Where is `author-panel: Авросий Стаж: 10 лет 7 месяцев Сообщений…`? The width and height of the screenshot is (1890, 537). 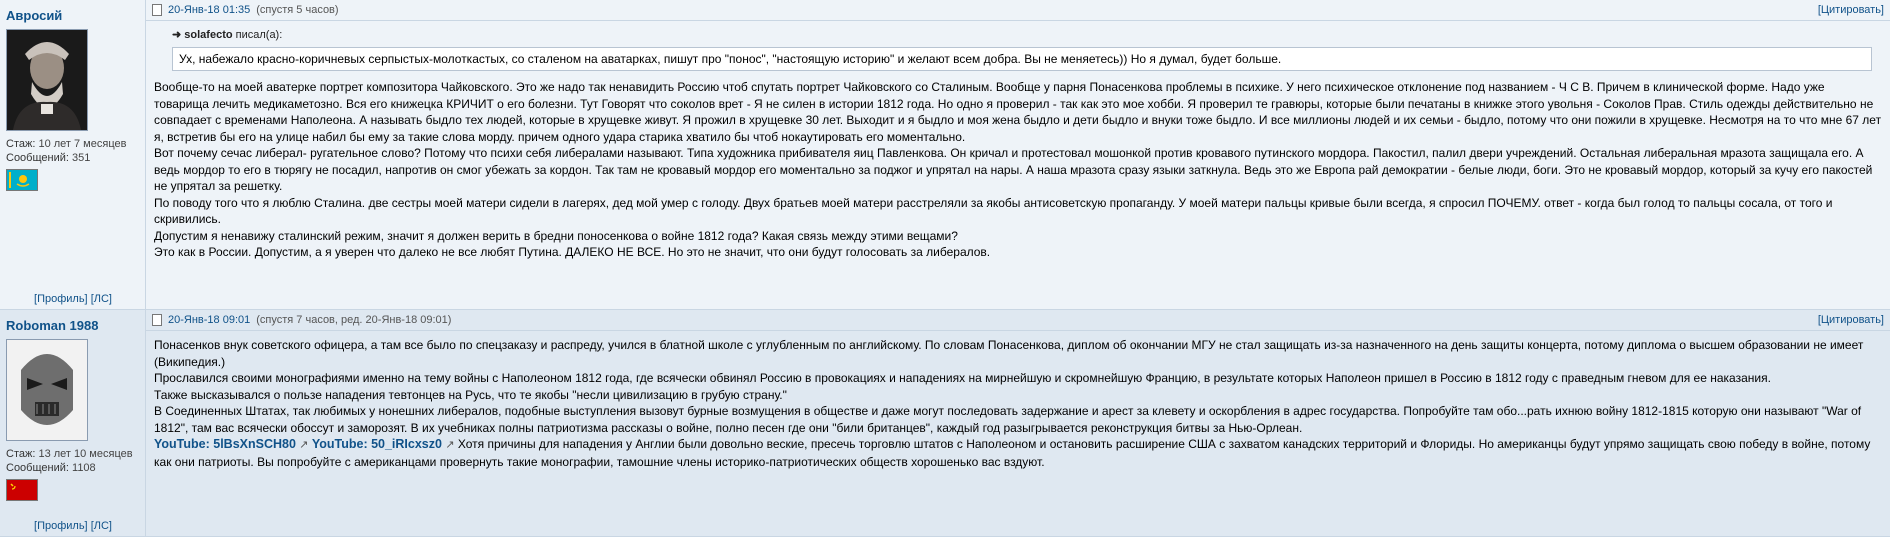
author-panel: Авросий Стаж: 10 лет 7 месяцев Сообщений… is located at coordinates (73, 155).